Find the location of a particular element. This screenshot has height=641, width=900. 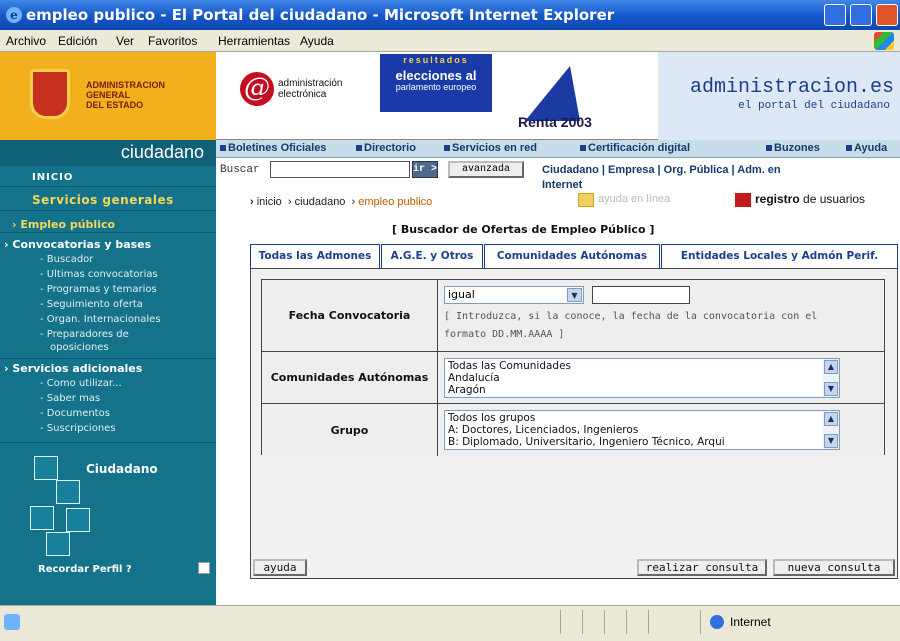

search-go-button: ir > is located at coordinates (425, 169).